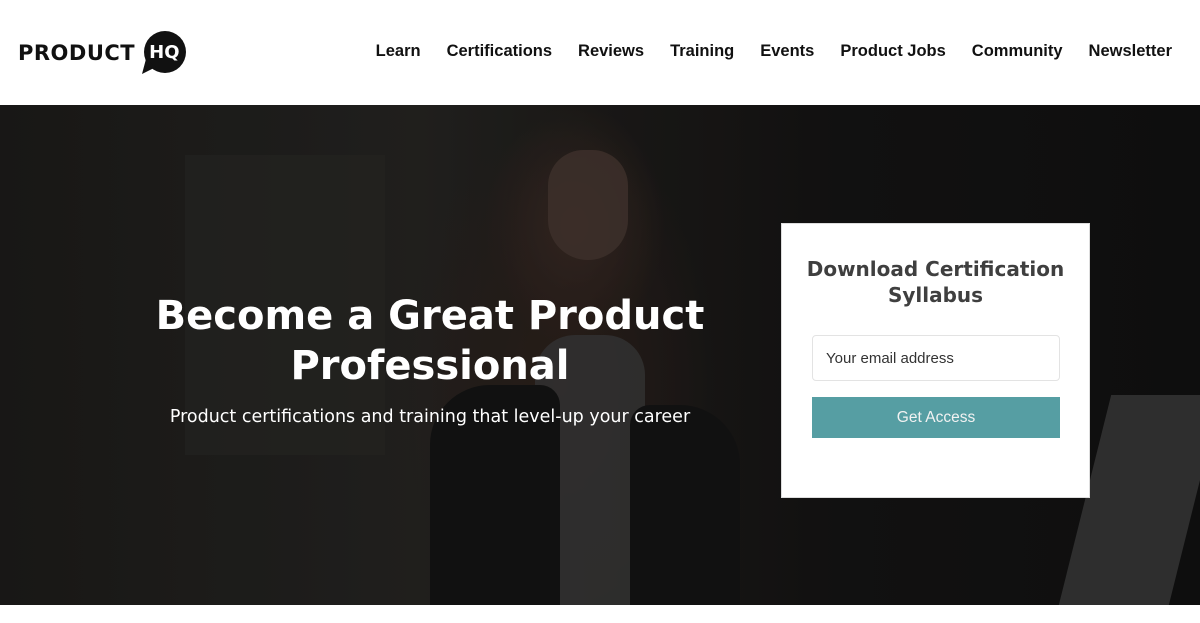 The height and width of the screenshot is (623, 1200). Describe the element at coordinates (1017, 51) in the screenshot. I see `nav-item-community: Community` at that location.